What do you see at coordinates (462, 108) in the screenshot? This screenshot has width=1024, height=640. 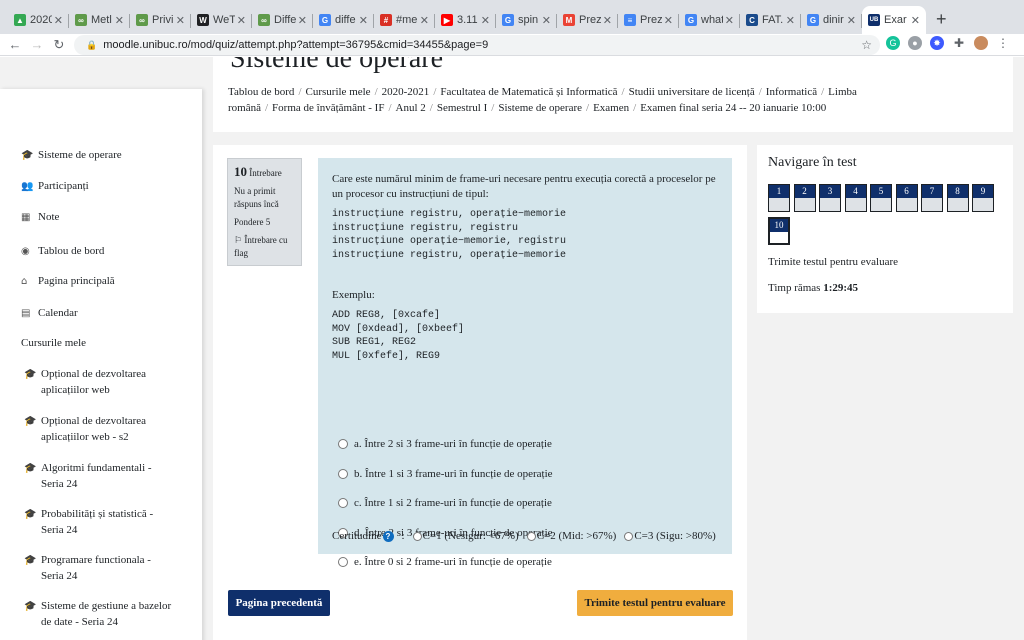 I see `breadcrumb-link: Semestrul I` at bounding box center [462, 108].